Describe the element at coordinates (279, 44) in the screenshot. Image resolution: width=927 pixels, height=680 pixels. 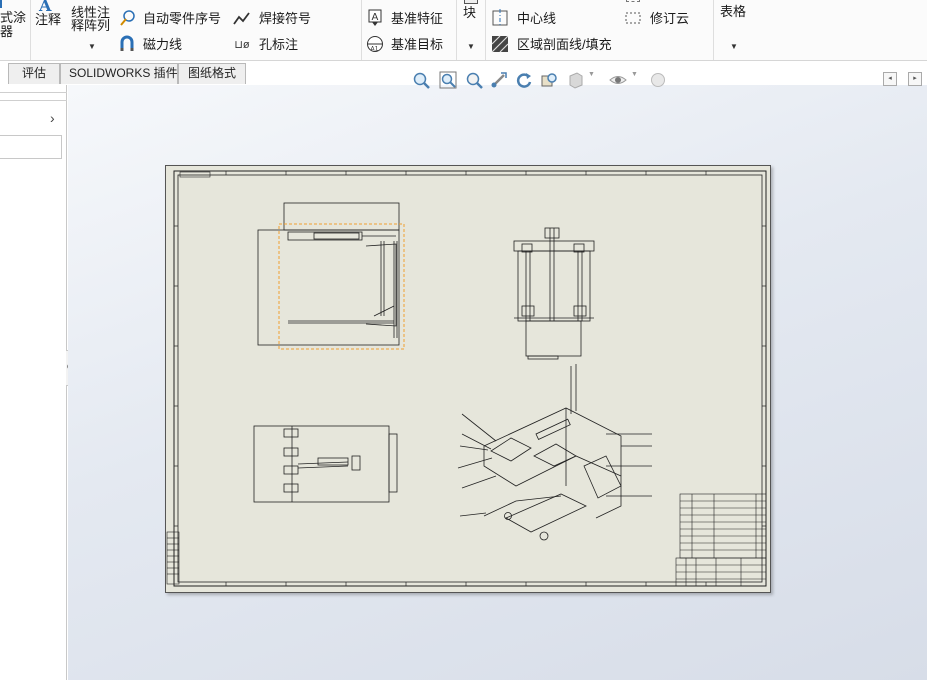
I see `hole-callout-label: 孔标注` at that location.